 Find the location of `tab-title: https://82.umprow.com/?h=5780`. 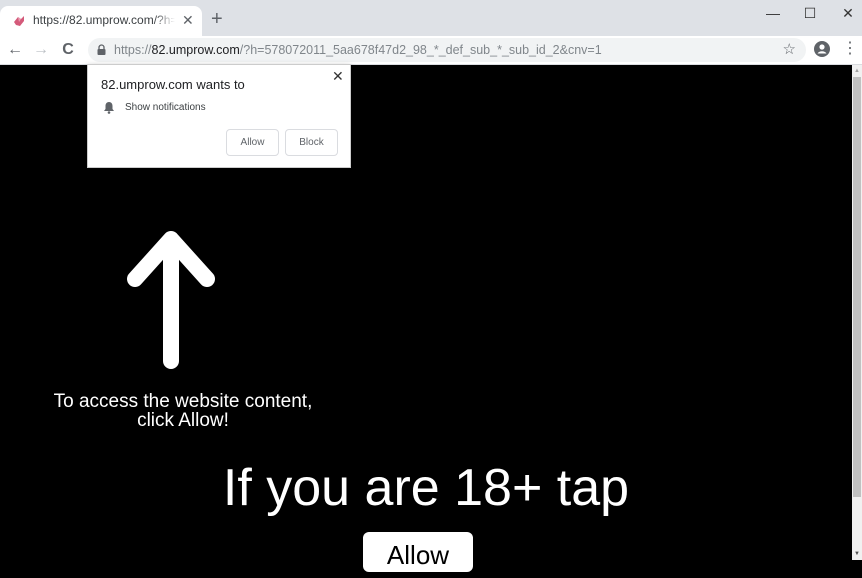

tab-title: https://82.umprow.com/?h=5780 is located at coordinates (104, 20).